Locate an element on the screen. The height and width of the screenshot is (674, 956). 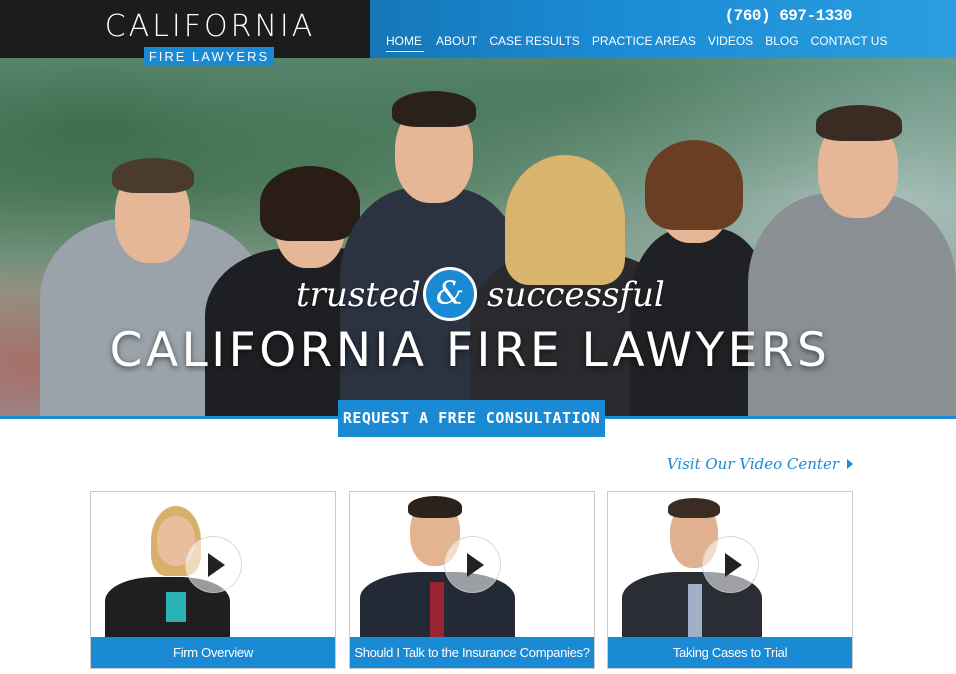
tagline-successful: successful is located at coordinates (576, 295).